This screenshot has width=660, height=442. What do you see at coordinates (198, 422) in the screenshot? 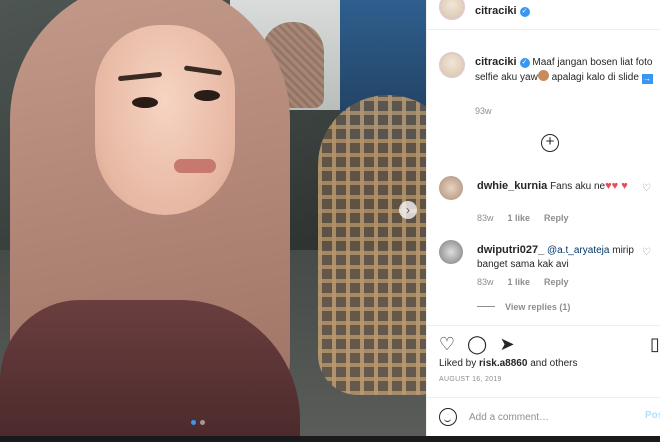
I see `carousel-dots` at bounding box center [198, 422].